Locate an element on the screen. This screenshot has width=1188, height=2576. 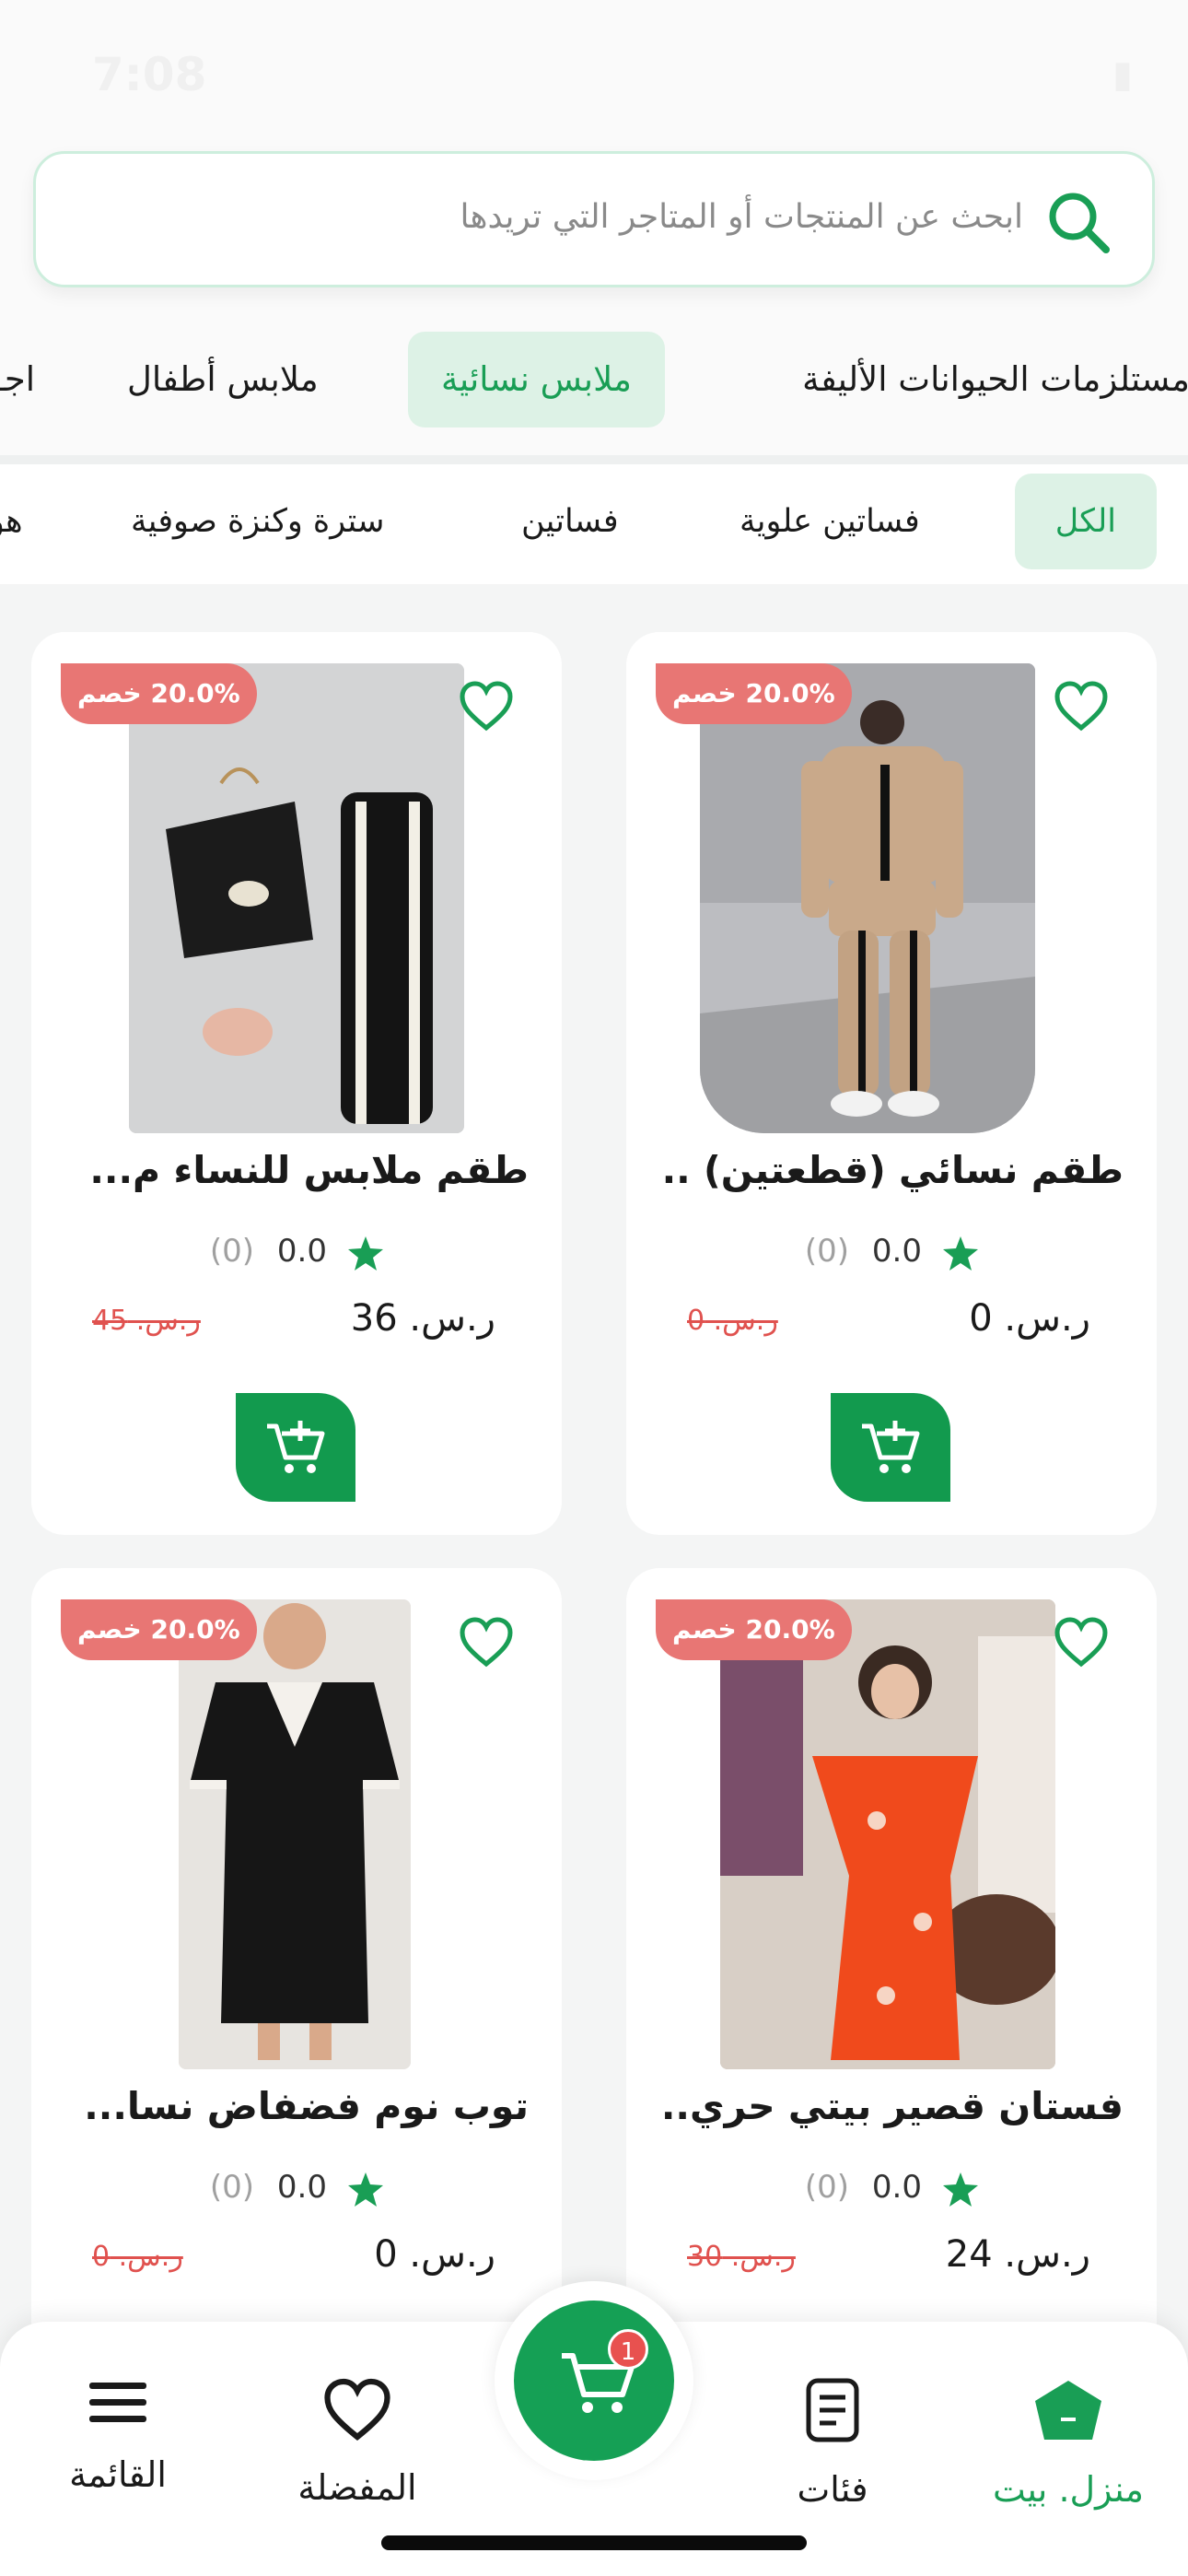
home-icon is located at coordinates (1068, 2410).